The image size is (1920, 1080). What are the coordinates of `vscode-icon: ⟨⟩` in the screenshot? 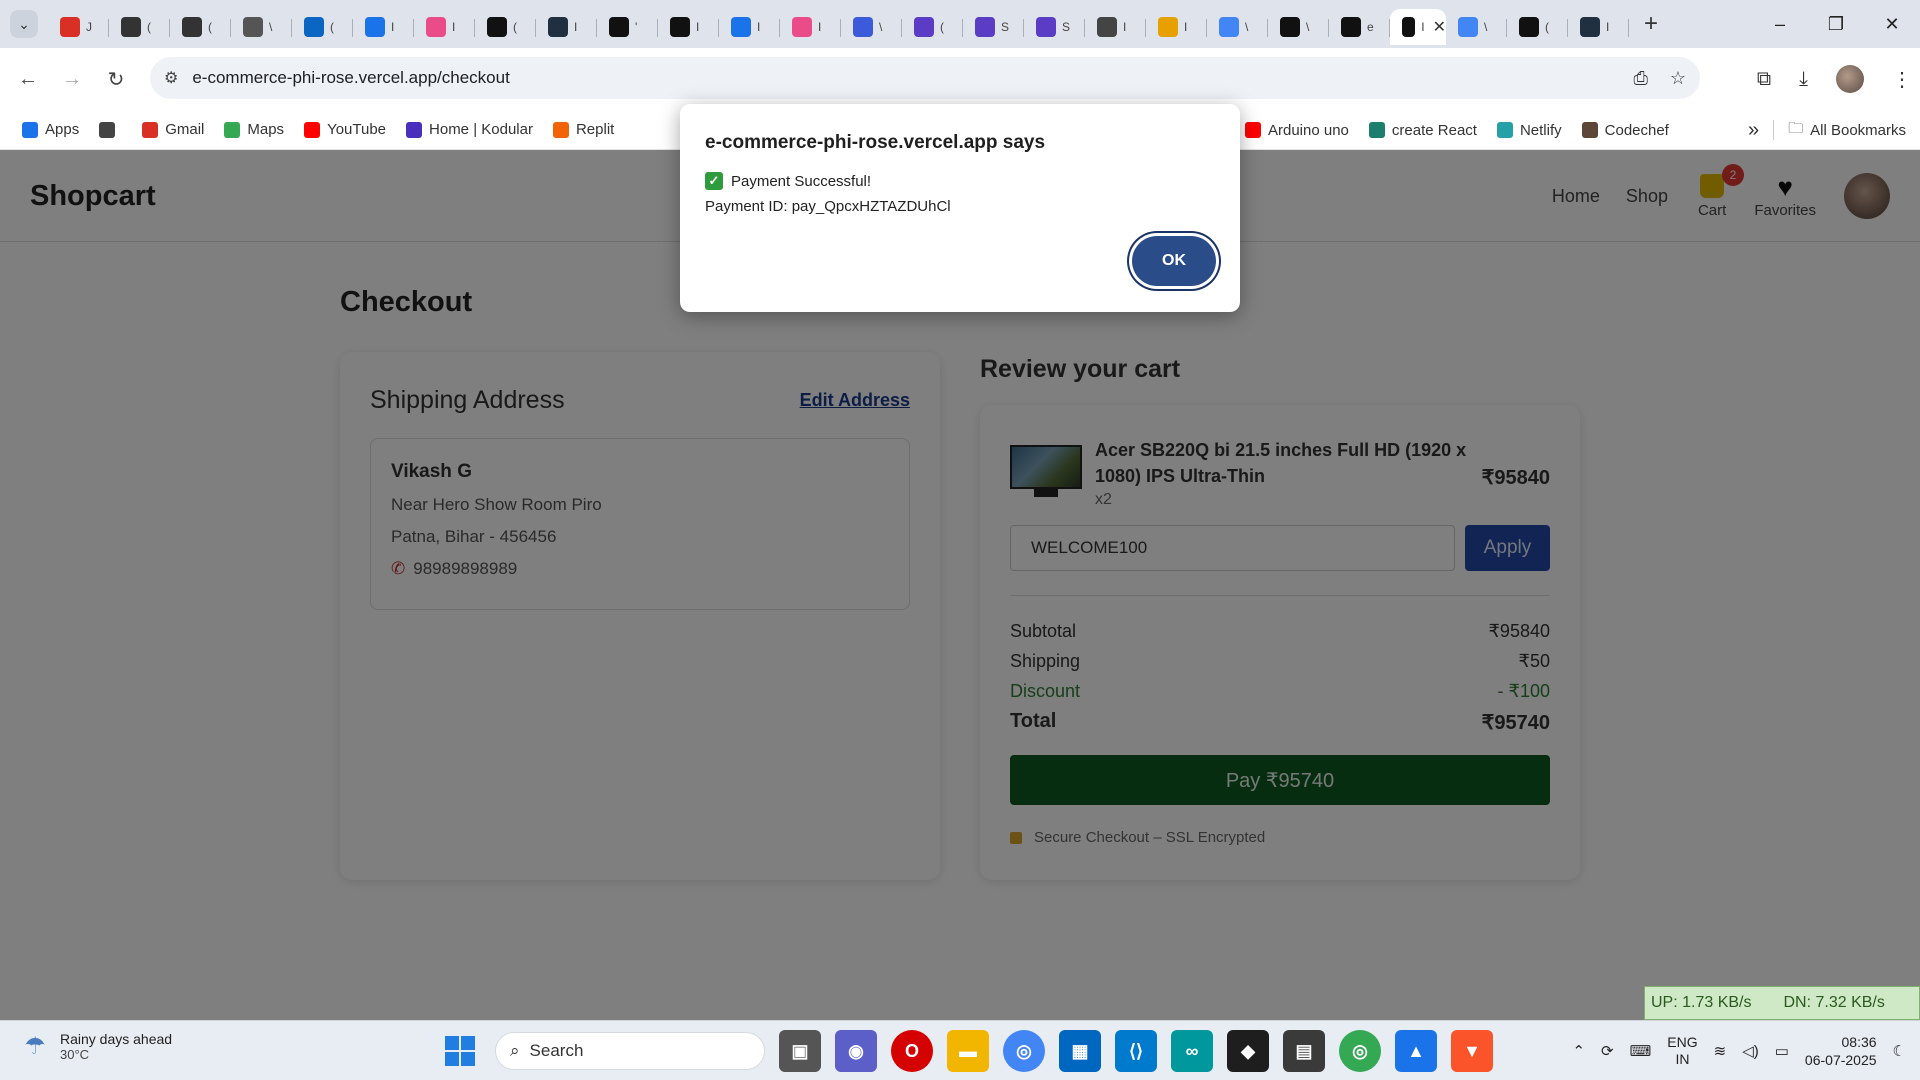 It's located at (1136, 1051).